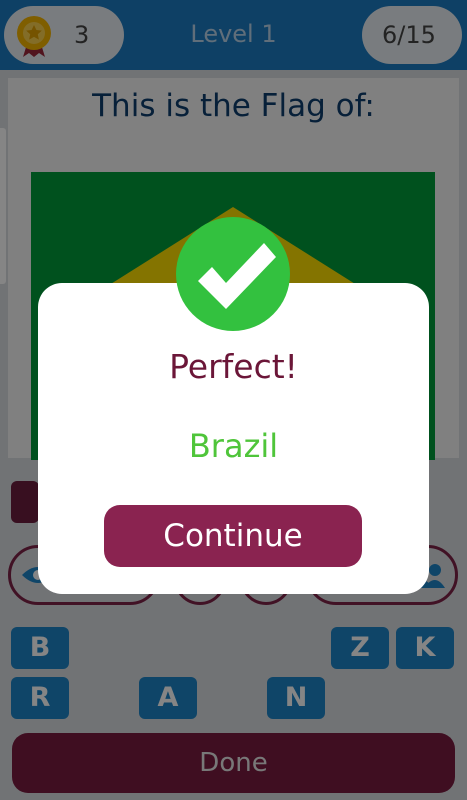 The image size is (467, 800). Describe the element at coordinates (233, 536) in the screenshot. I see `continue-button: Continue` at that location.